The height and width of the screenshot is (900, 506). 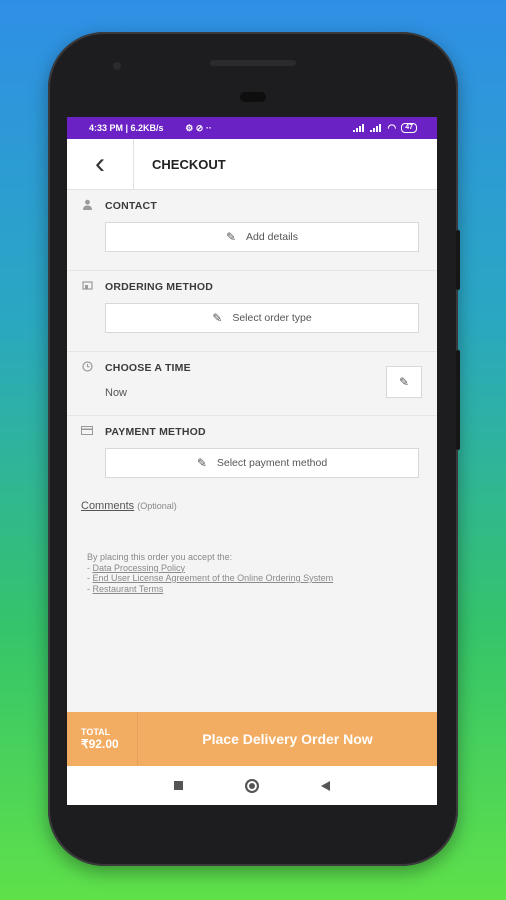 I want to click on store-icon, so click(x=87, y=287).